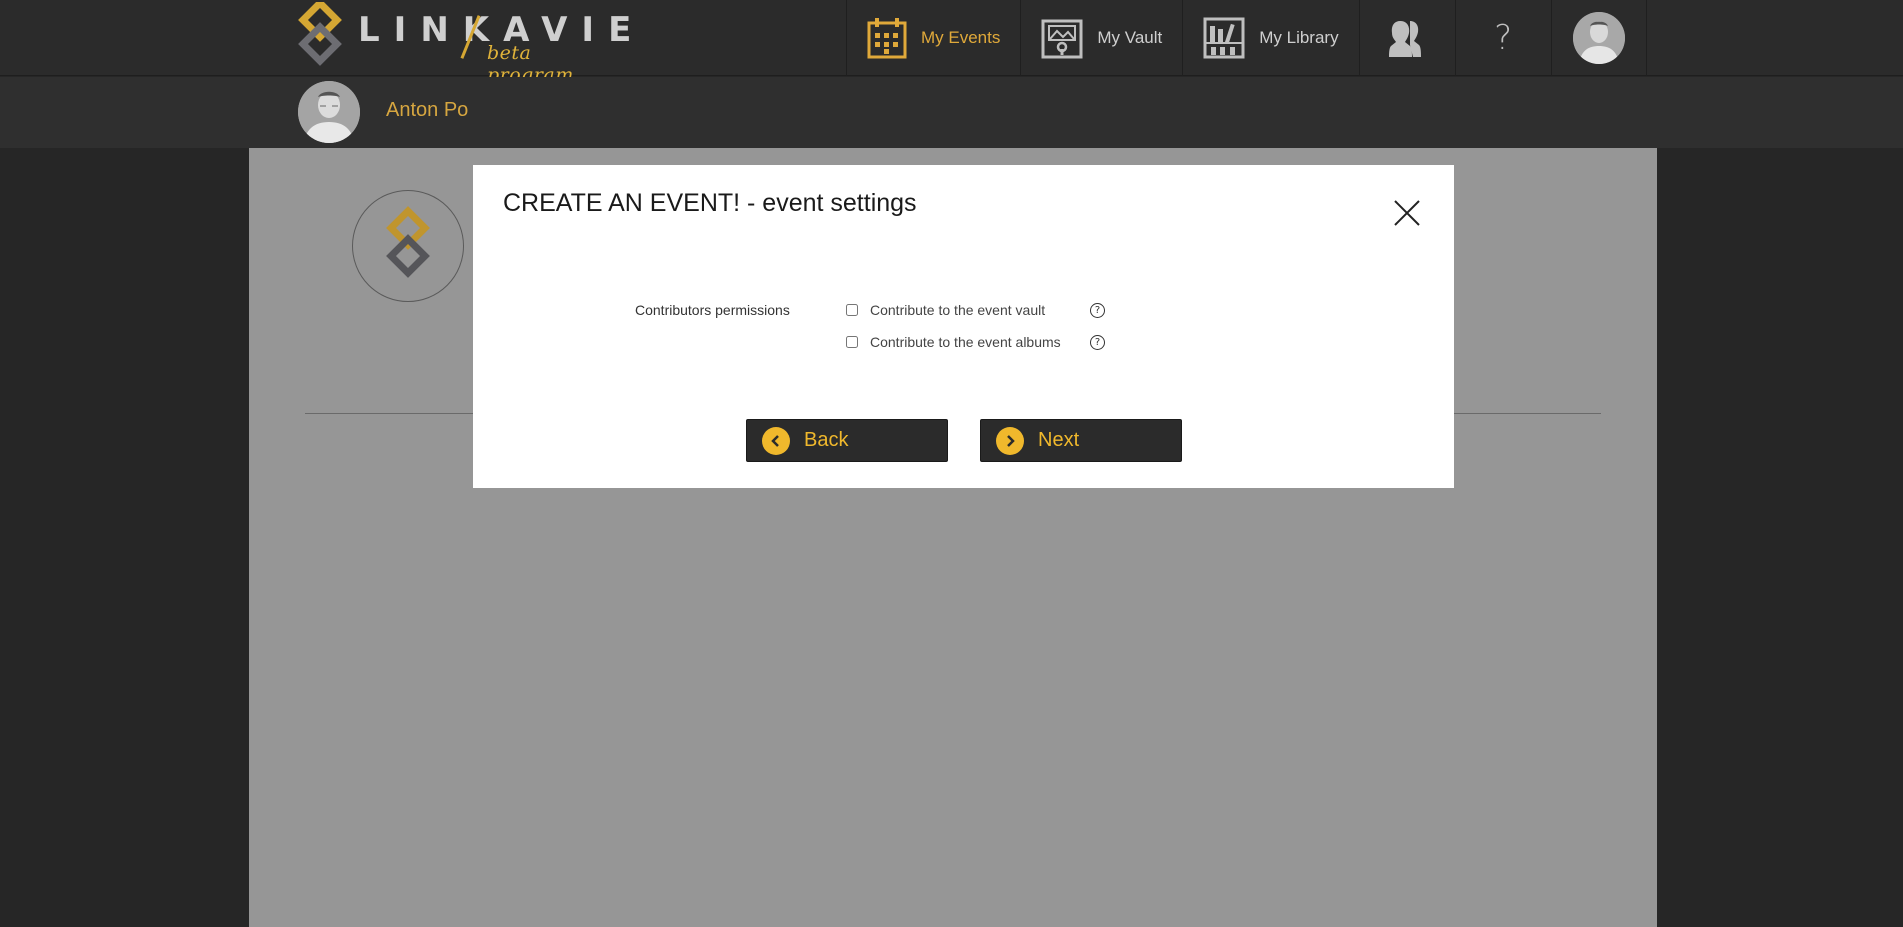  I want to click on user-header: Anton Po, so click(951, 112).